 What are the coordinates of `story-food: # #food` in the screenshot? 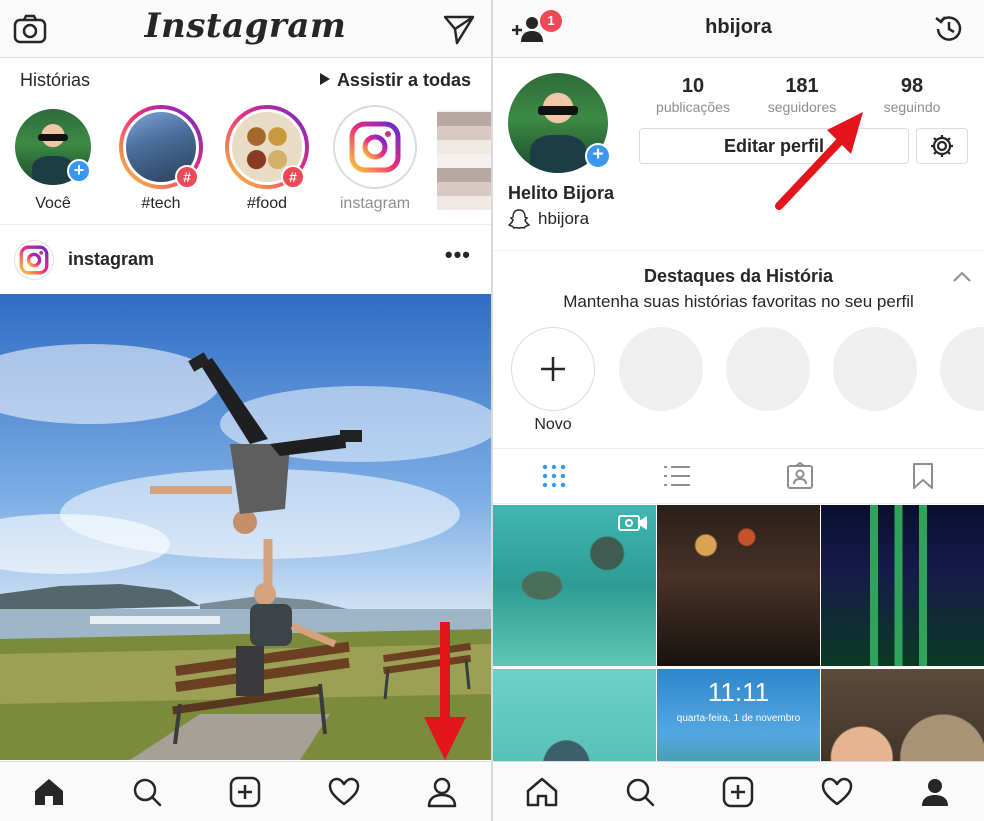 It's located at (267, 159).